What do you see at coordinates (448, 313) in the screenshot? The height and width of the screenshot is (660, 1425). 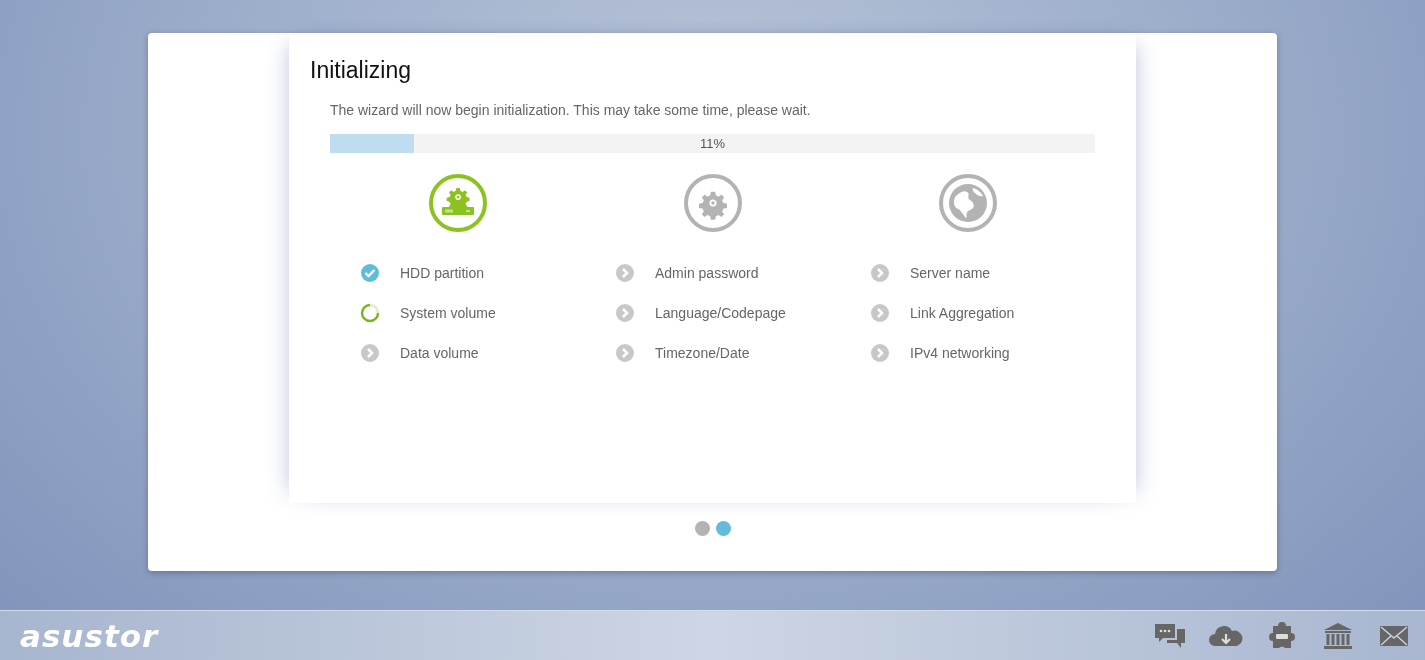 I see `step-label: System volume` at bounding box center [448, 313].